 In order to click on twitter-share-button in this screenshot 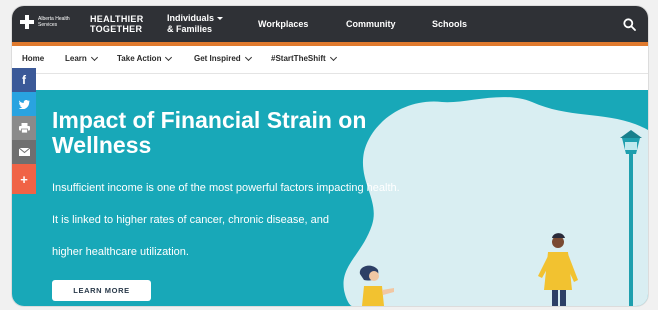, I will do `click(24, 104)`.